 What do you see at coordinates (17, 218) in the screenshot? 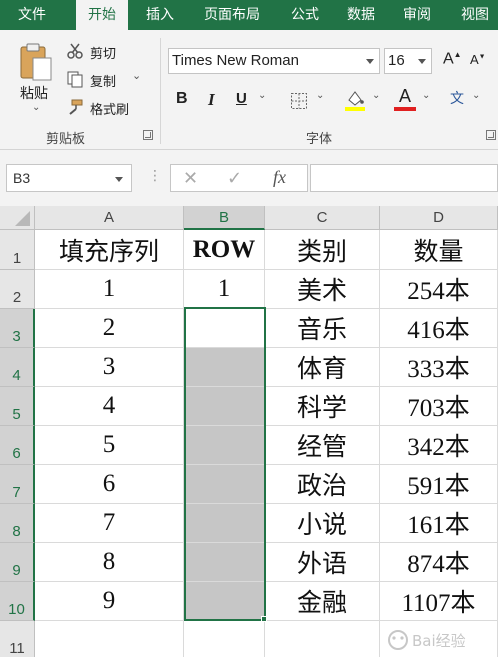
I see `select-all-corner` at bounding box center [17, 218].